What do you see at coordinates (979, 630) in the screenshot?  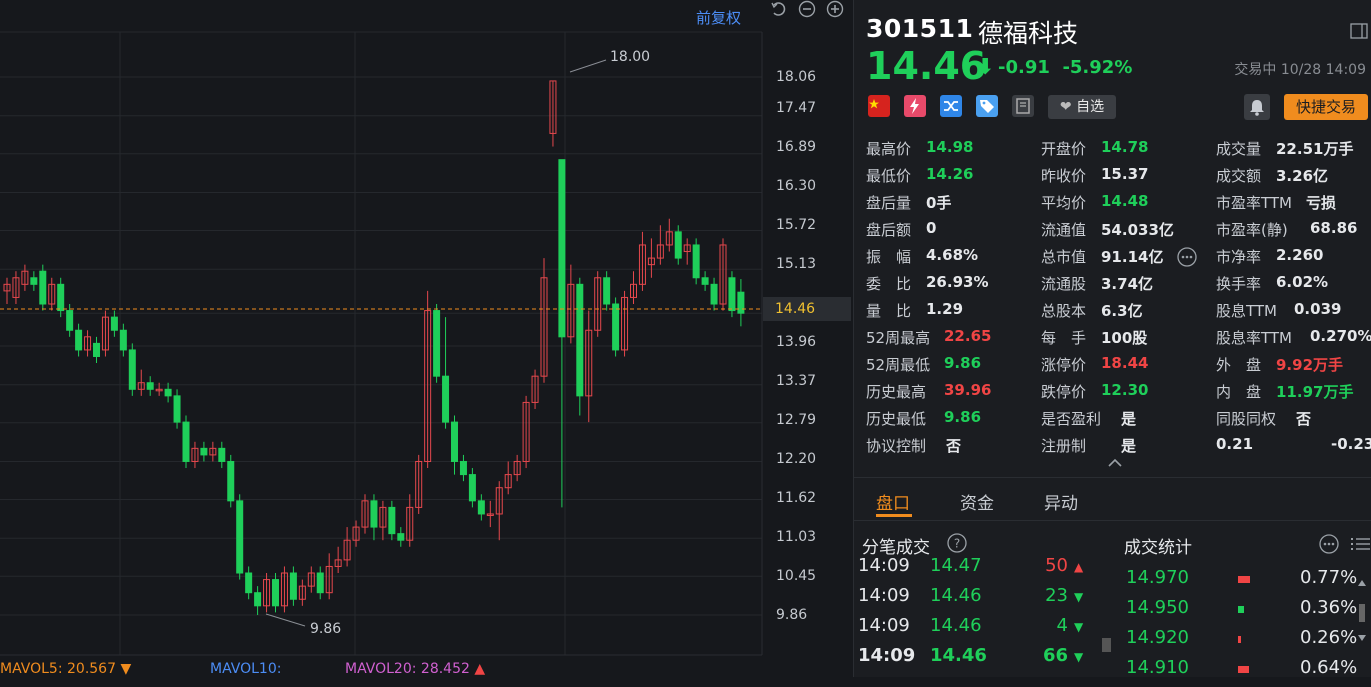 I see `tick-row: 14:09 14.46 4 ▼` at bounding box center [979, 630].